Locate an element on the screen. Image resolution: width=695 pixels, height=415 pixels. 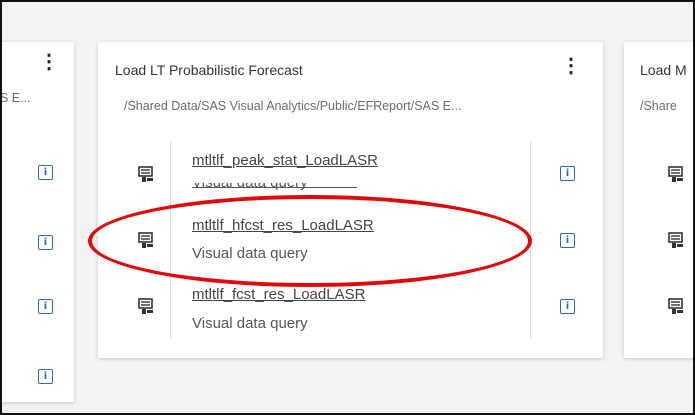
report-card-right: Load M /Share is located at coordinates (658, 200).